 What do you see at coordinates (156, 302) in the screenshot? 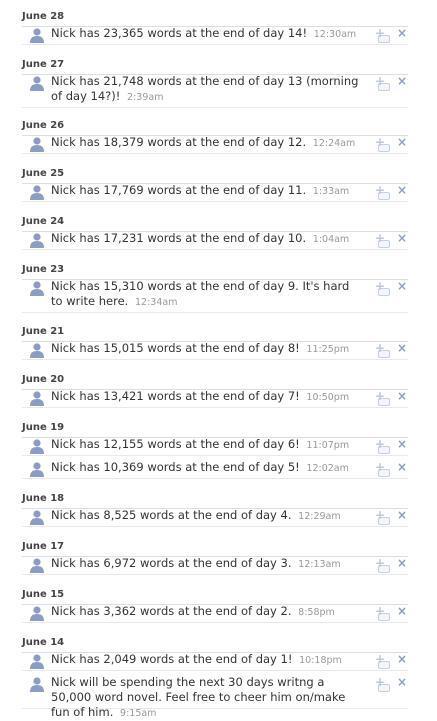
I see `status-timestamp: 12:34am` at bounding box center [156, 302].